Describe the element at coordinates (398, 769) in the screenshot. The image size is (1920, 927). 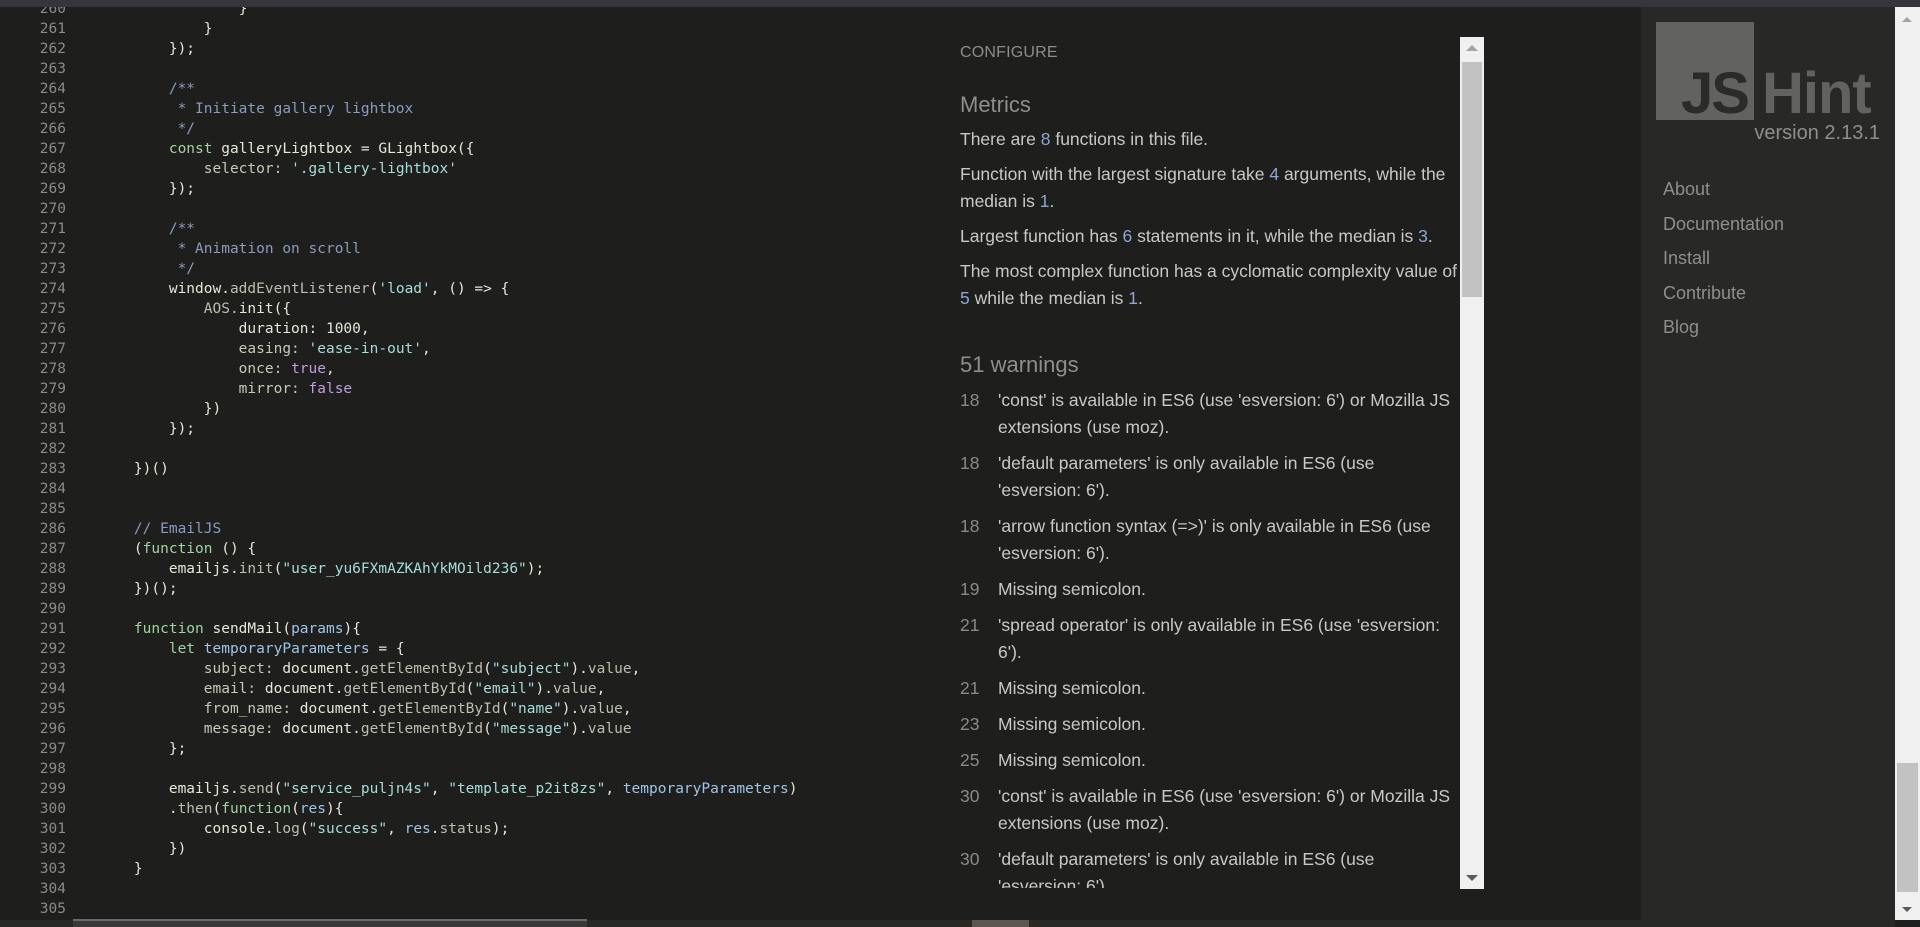
I see `code-line: 298` at that location.